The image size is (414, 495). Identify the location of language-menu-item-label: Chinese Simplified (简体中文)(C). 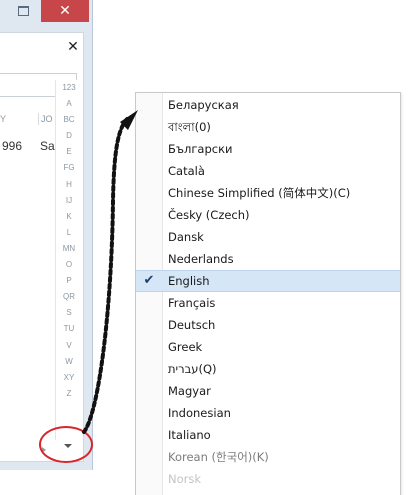
(259, 193).